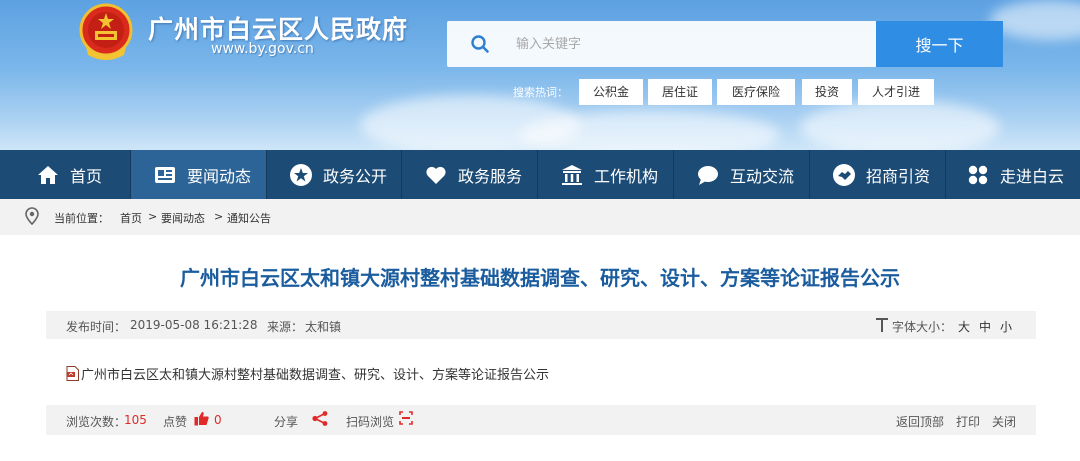 The image size is (1080, 461). What do you see at coordinates (708, 175) in the screenshot?
I see `chat-icon` at bounding box center [708, 175].